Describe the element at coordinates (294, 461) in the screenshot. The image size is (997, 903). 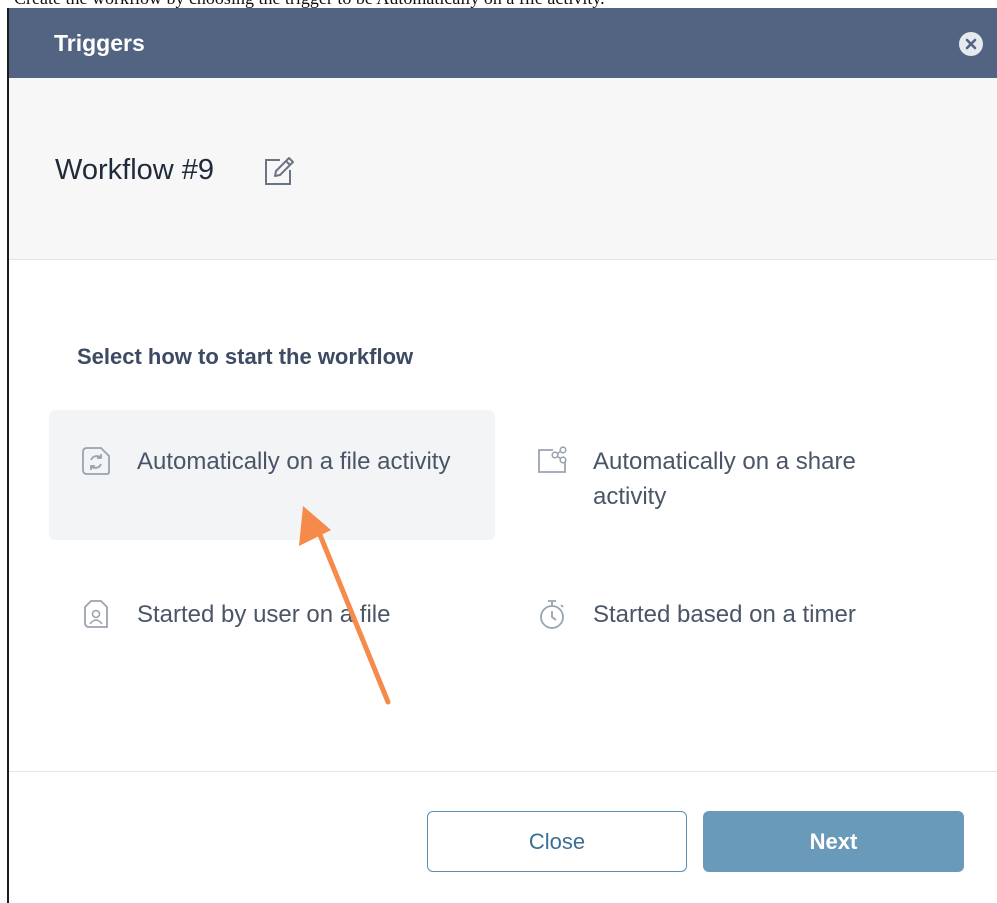
I see `trigger-option-label: Automatically on a file activity` at that location.